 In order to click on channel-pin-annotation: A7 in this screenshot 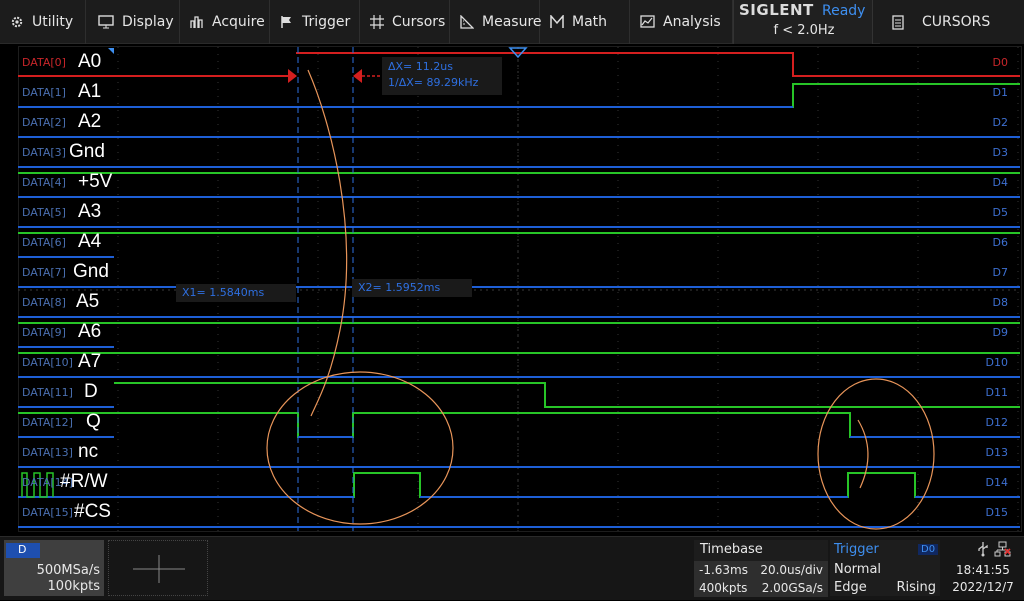, I will do `click(90, 361)`.